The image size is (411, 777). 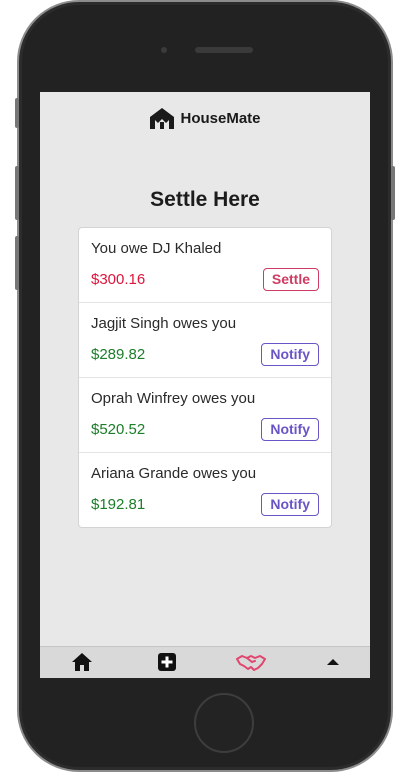 What do you see at coordinates (118, 429) in the screenshot?
I see `balance-amount: $520.52` at bounding box center [118, 429].